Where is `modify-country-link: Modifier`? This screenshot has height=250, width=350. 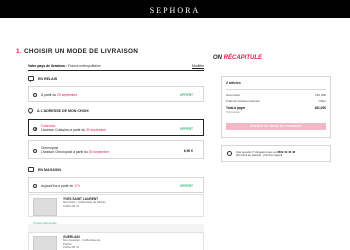
modify-country-link: Modifier is located at coordinates (198, 66).